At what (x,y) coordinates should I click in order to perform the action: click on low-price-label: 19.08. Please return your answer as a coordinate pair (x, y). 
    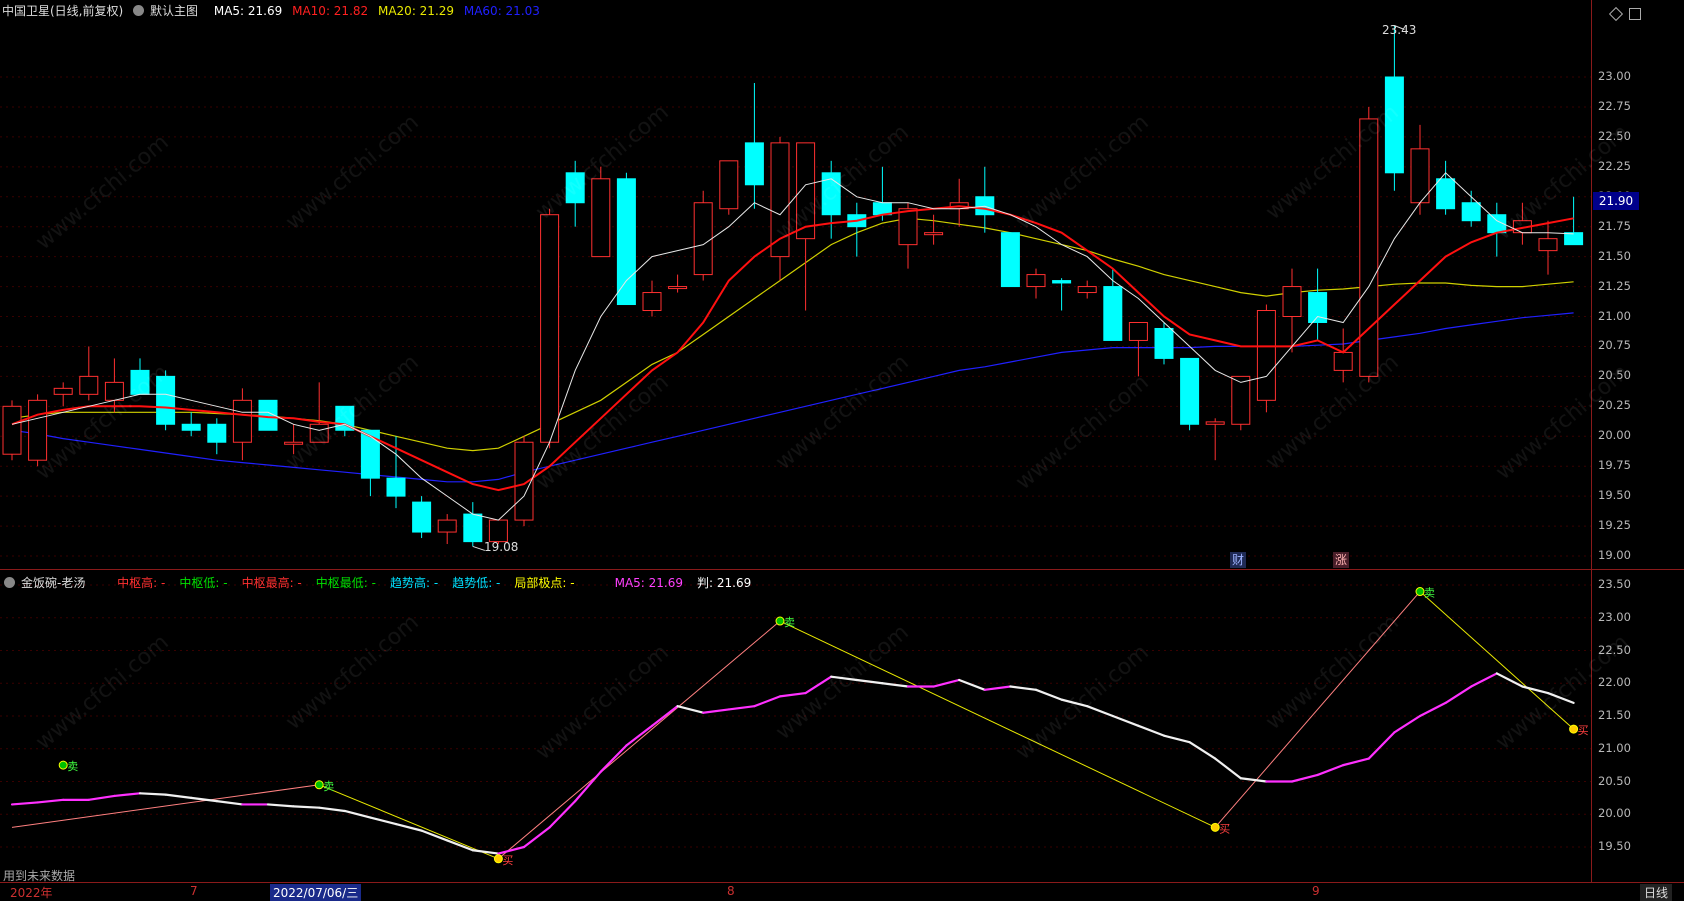
    Looking at the image, I should click on (501, 547).